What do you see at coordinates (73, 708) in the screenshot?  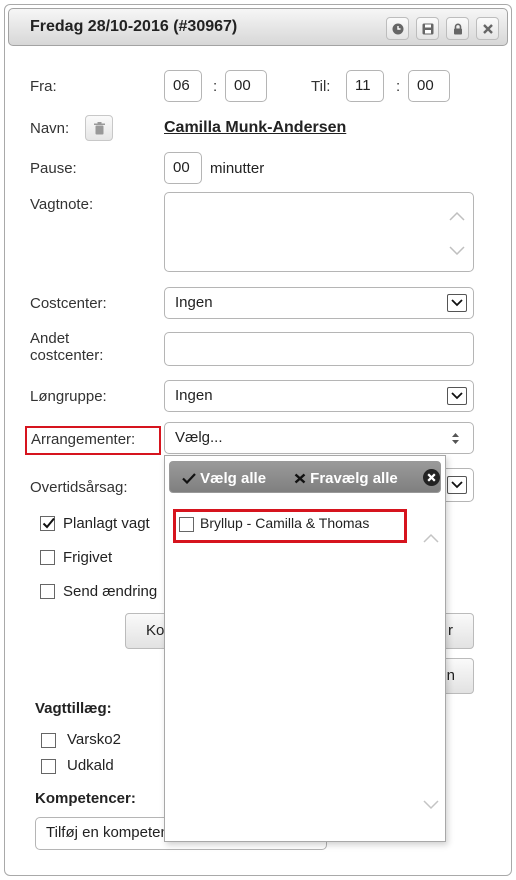 I see `vagttillaeg-heading: Vagttillæg:` at bounding box center [73, 708].